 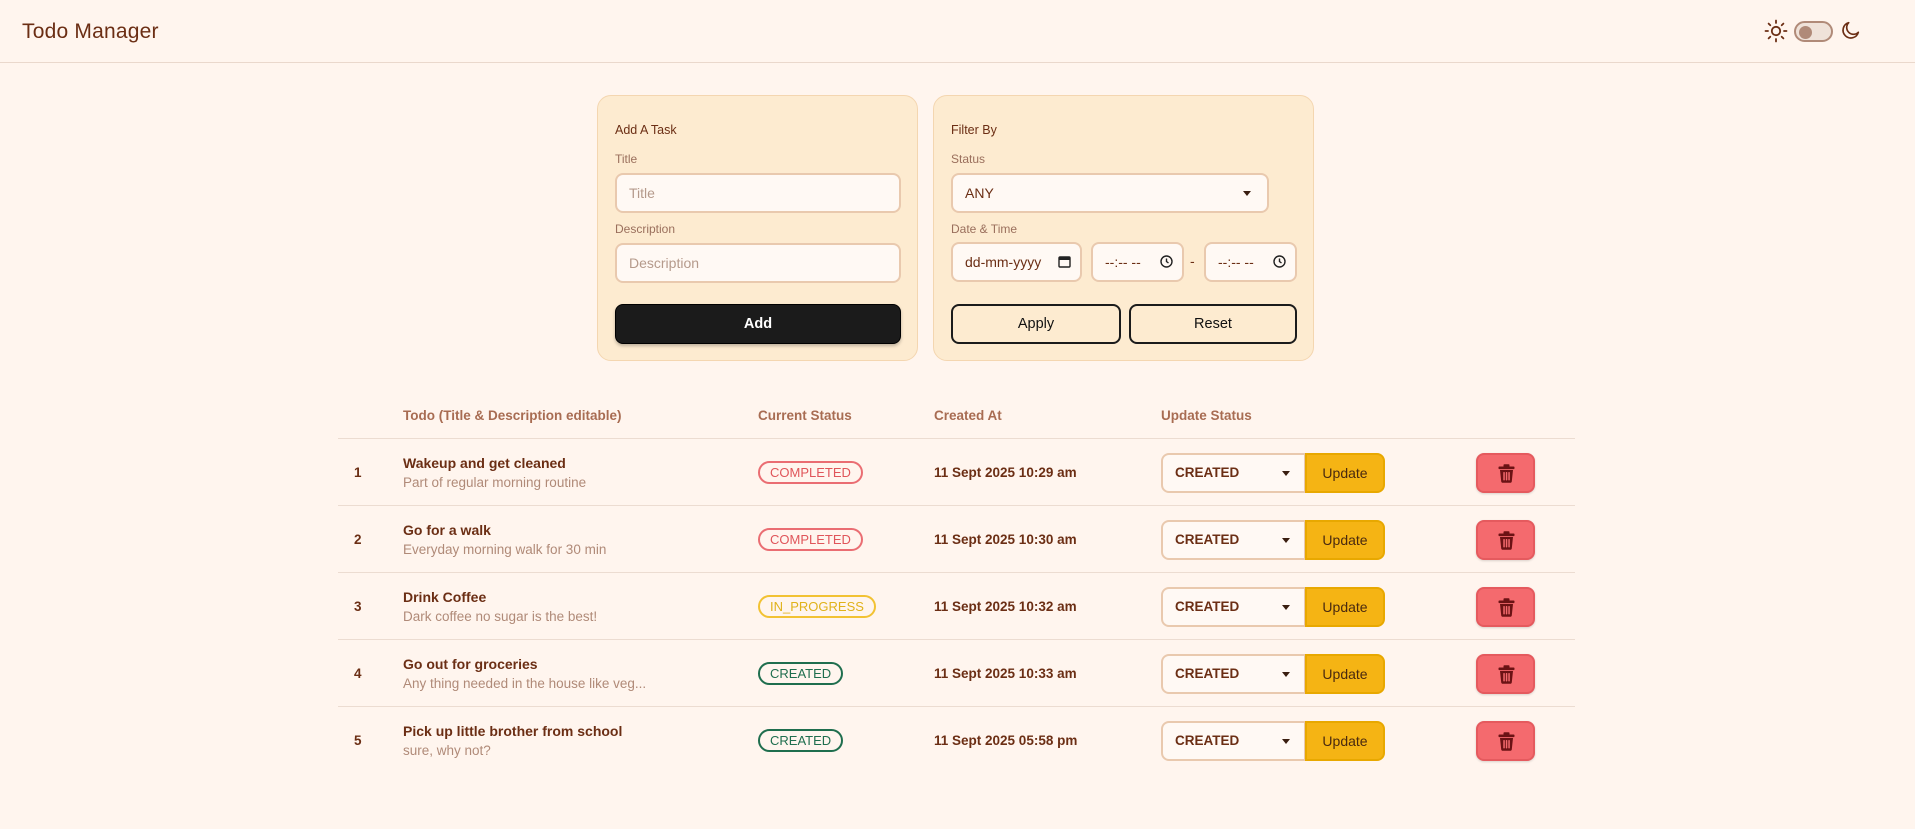 I want to click on column-header-current-status: Current Status, so click(x=805, y=415).